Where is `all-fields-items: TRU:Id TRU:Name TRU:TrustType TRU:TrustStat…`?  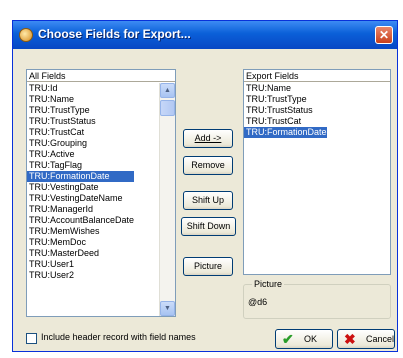 all-fields-items: TRU:Id TRU:Name TRU:TrustType TRU:TrustStat… is located at coordinates (81, 182).